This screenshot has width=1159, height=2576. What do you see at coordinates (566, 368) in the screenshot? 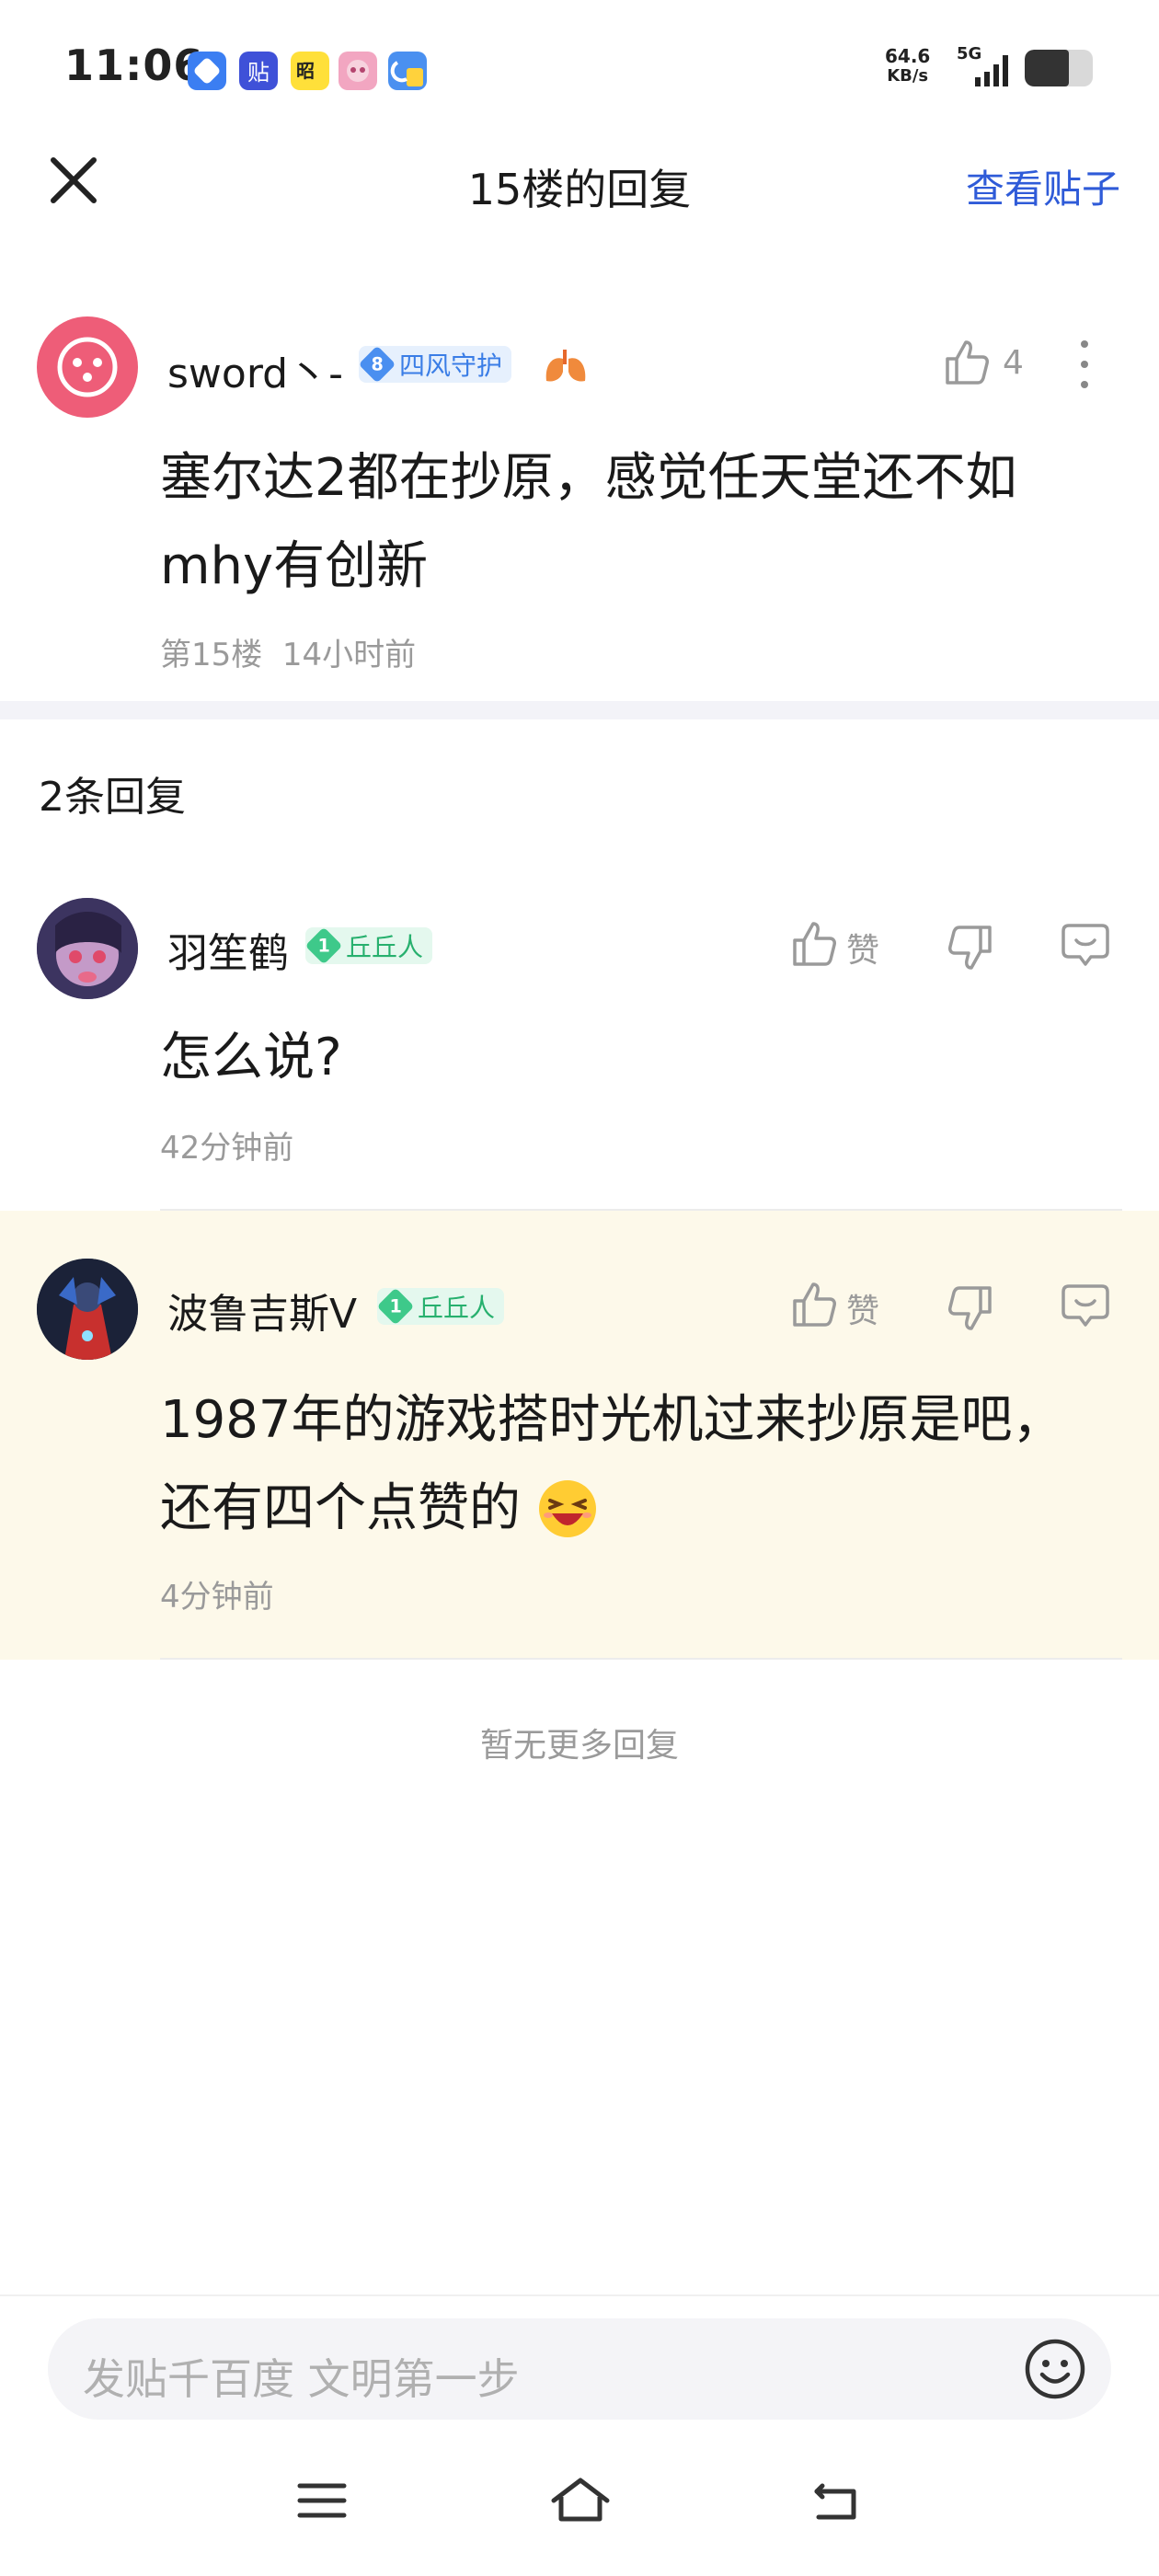
I see `lungs-icon` at bounding box center [566, 368].